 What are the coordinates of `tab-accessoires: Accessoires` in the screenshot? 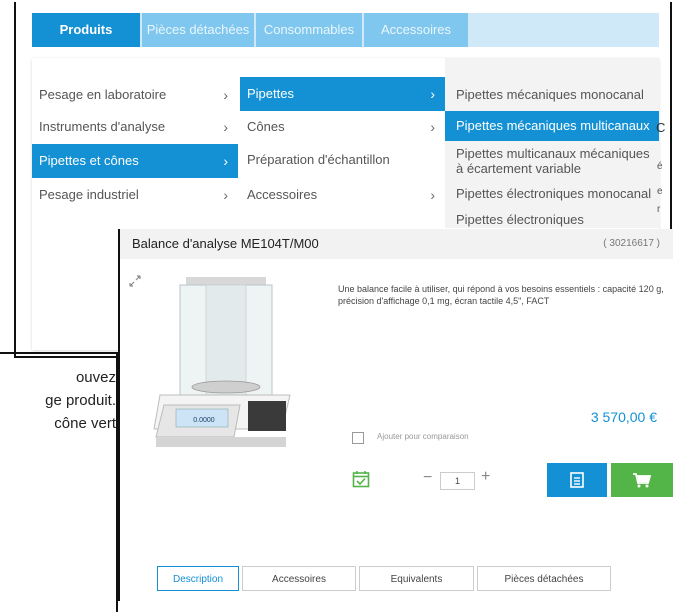 It's located at (416, 30).